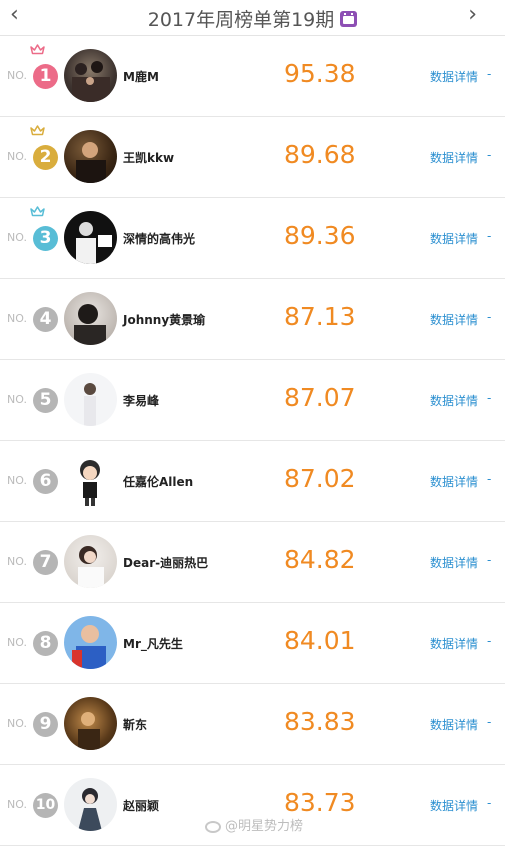 The width and height of the screenshot is (505, 846). I want to click on page-title: 2017年周榜单第19期, so click(241, 20).